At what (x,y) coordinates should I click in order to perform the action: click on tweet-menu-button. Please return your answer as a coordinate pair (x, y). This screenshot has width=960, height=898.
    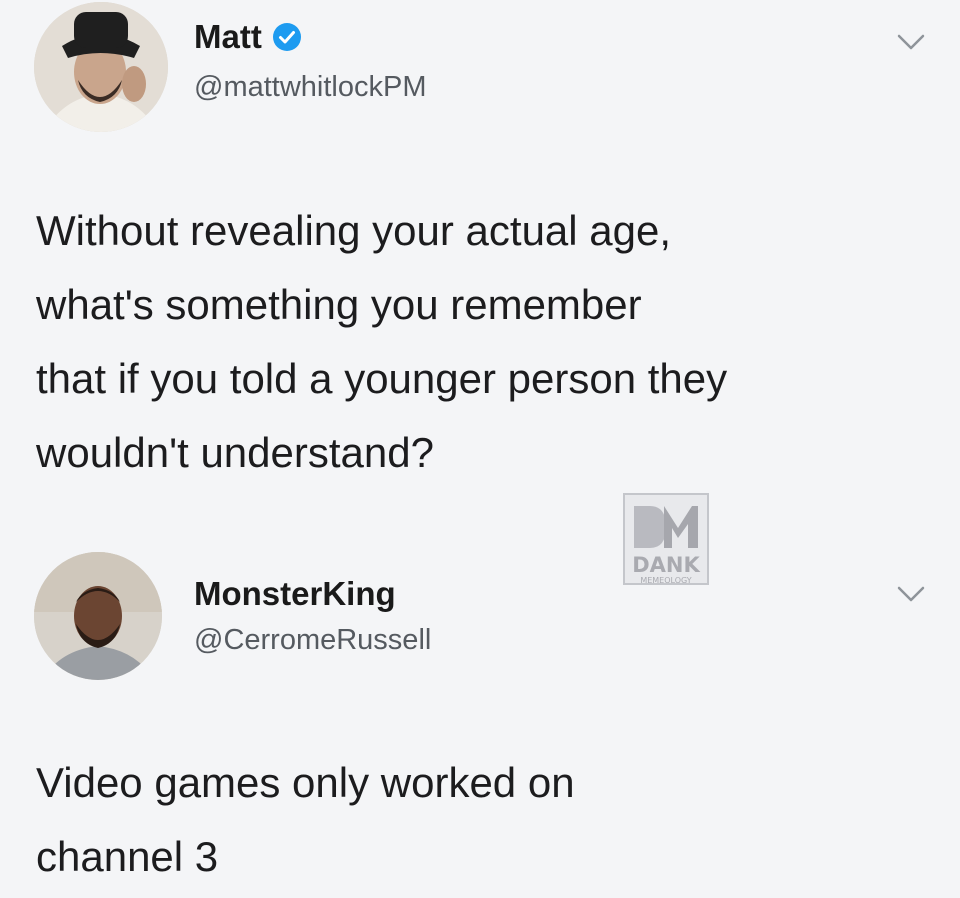
    Looking at the image, I should click on (911, 42).